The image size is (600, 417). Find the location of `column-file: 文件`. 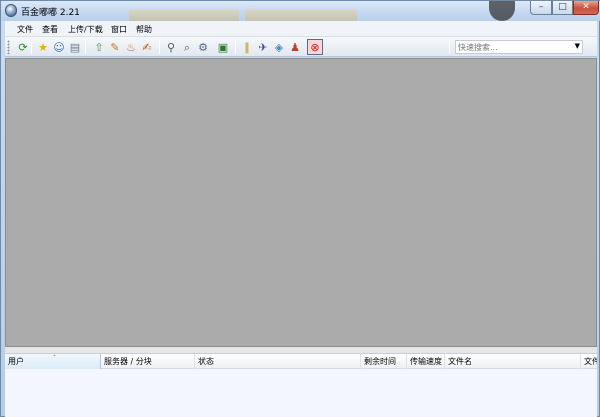

column-file: 文件 is located at coordinates (589, 361).